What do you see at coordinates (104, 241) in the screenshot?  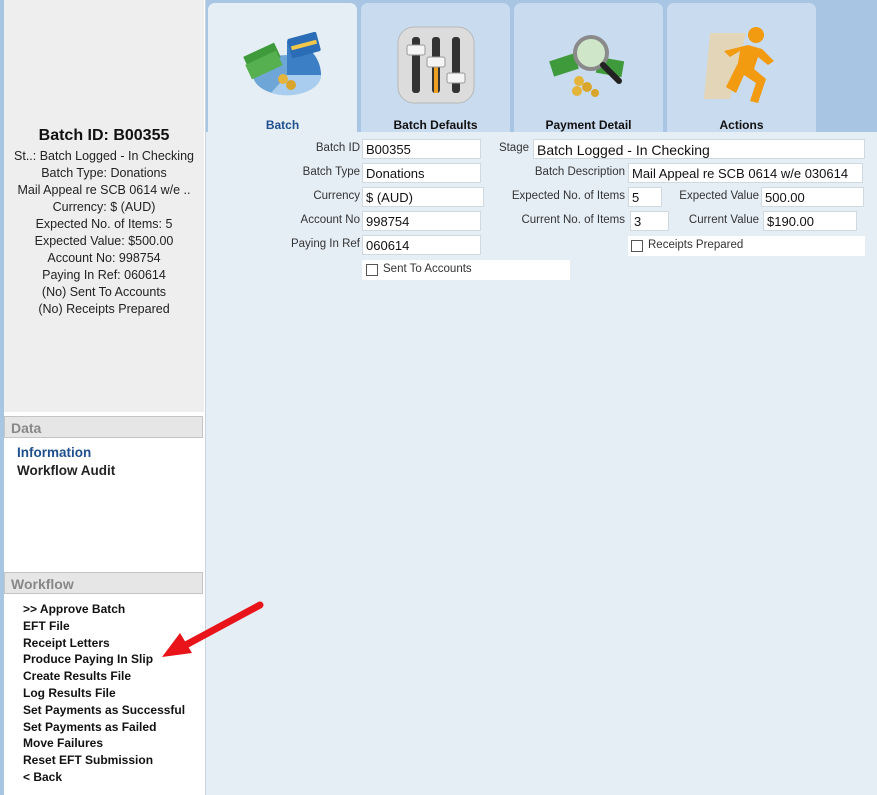 I see `summary-expected-value: Expected Value: $500.00` at bounding box center [104, 241].